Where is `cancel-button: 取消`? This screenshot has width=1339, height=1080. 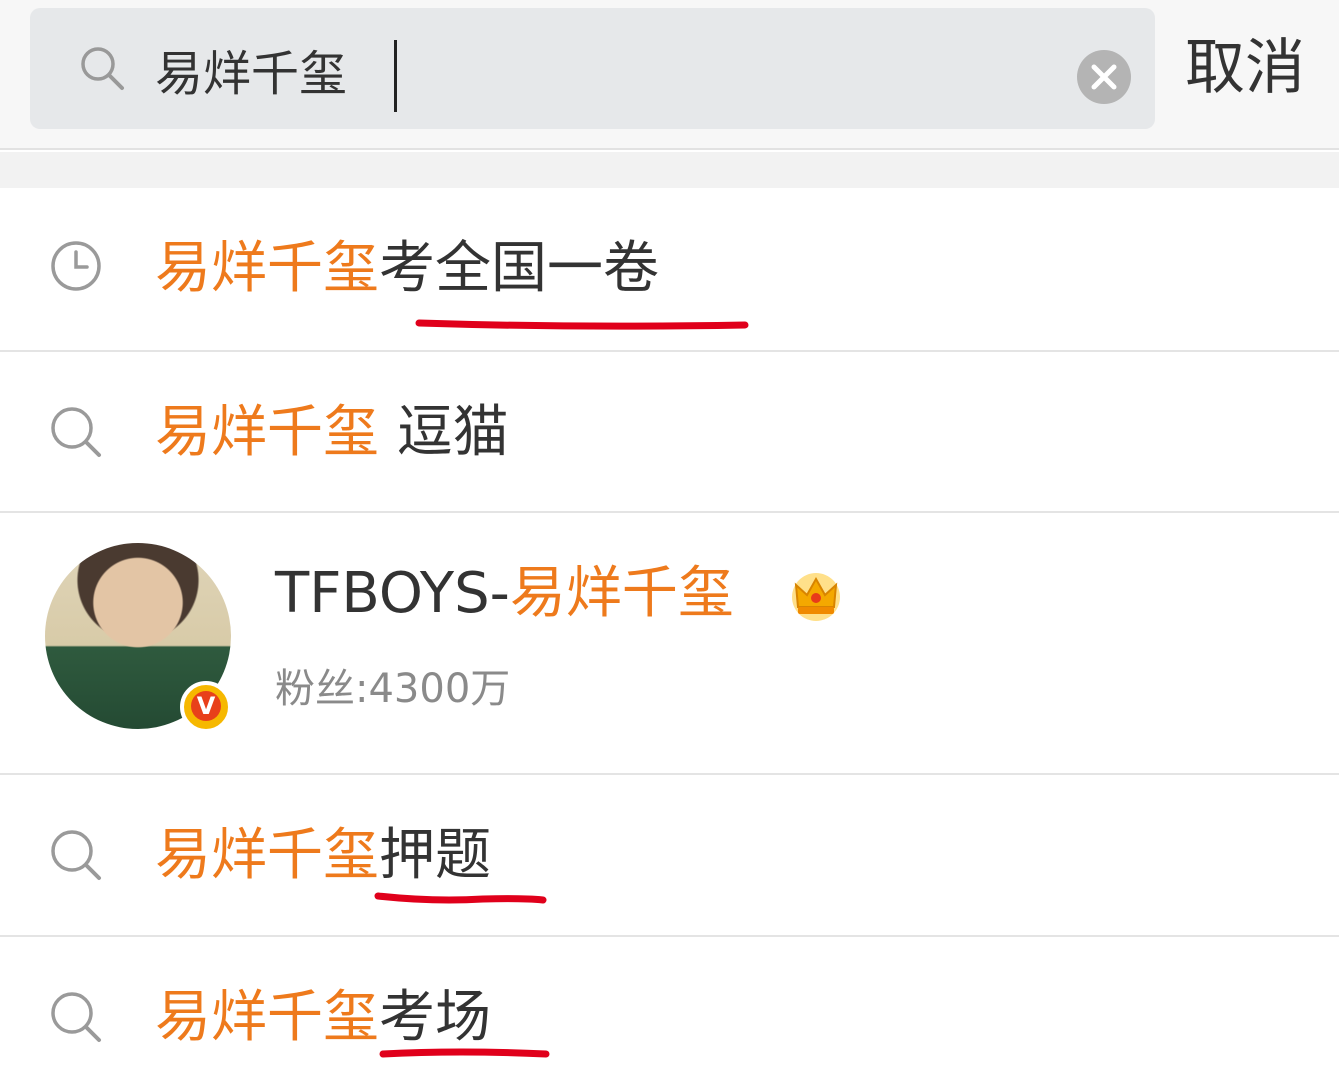
cancel-button: 取消 is located at coordinates (1250, 68).